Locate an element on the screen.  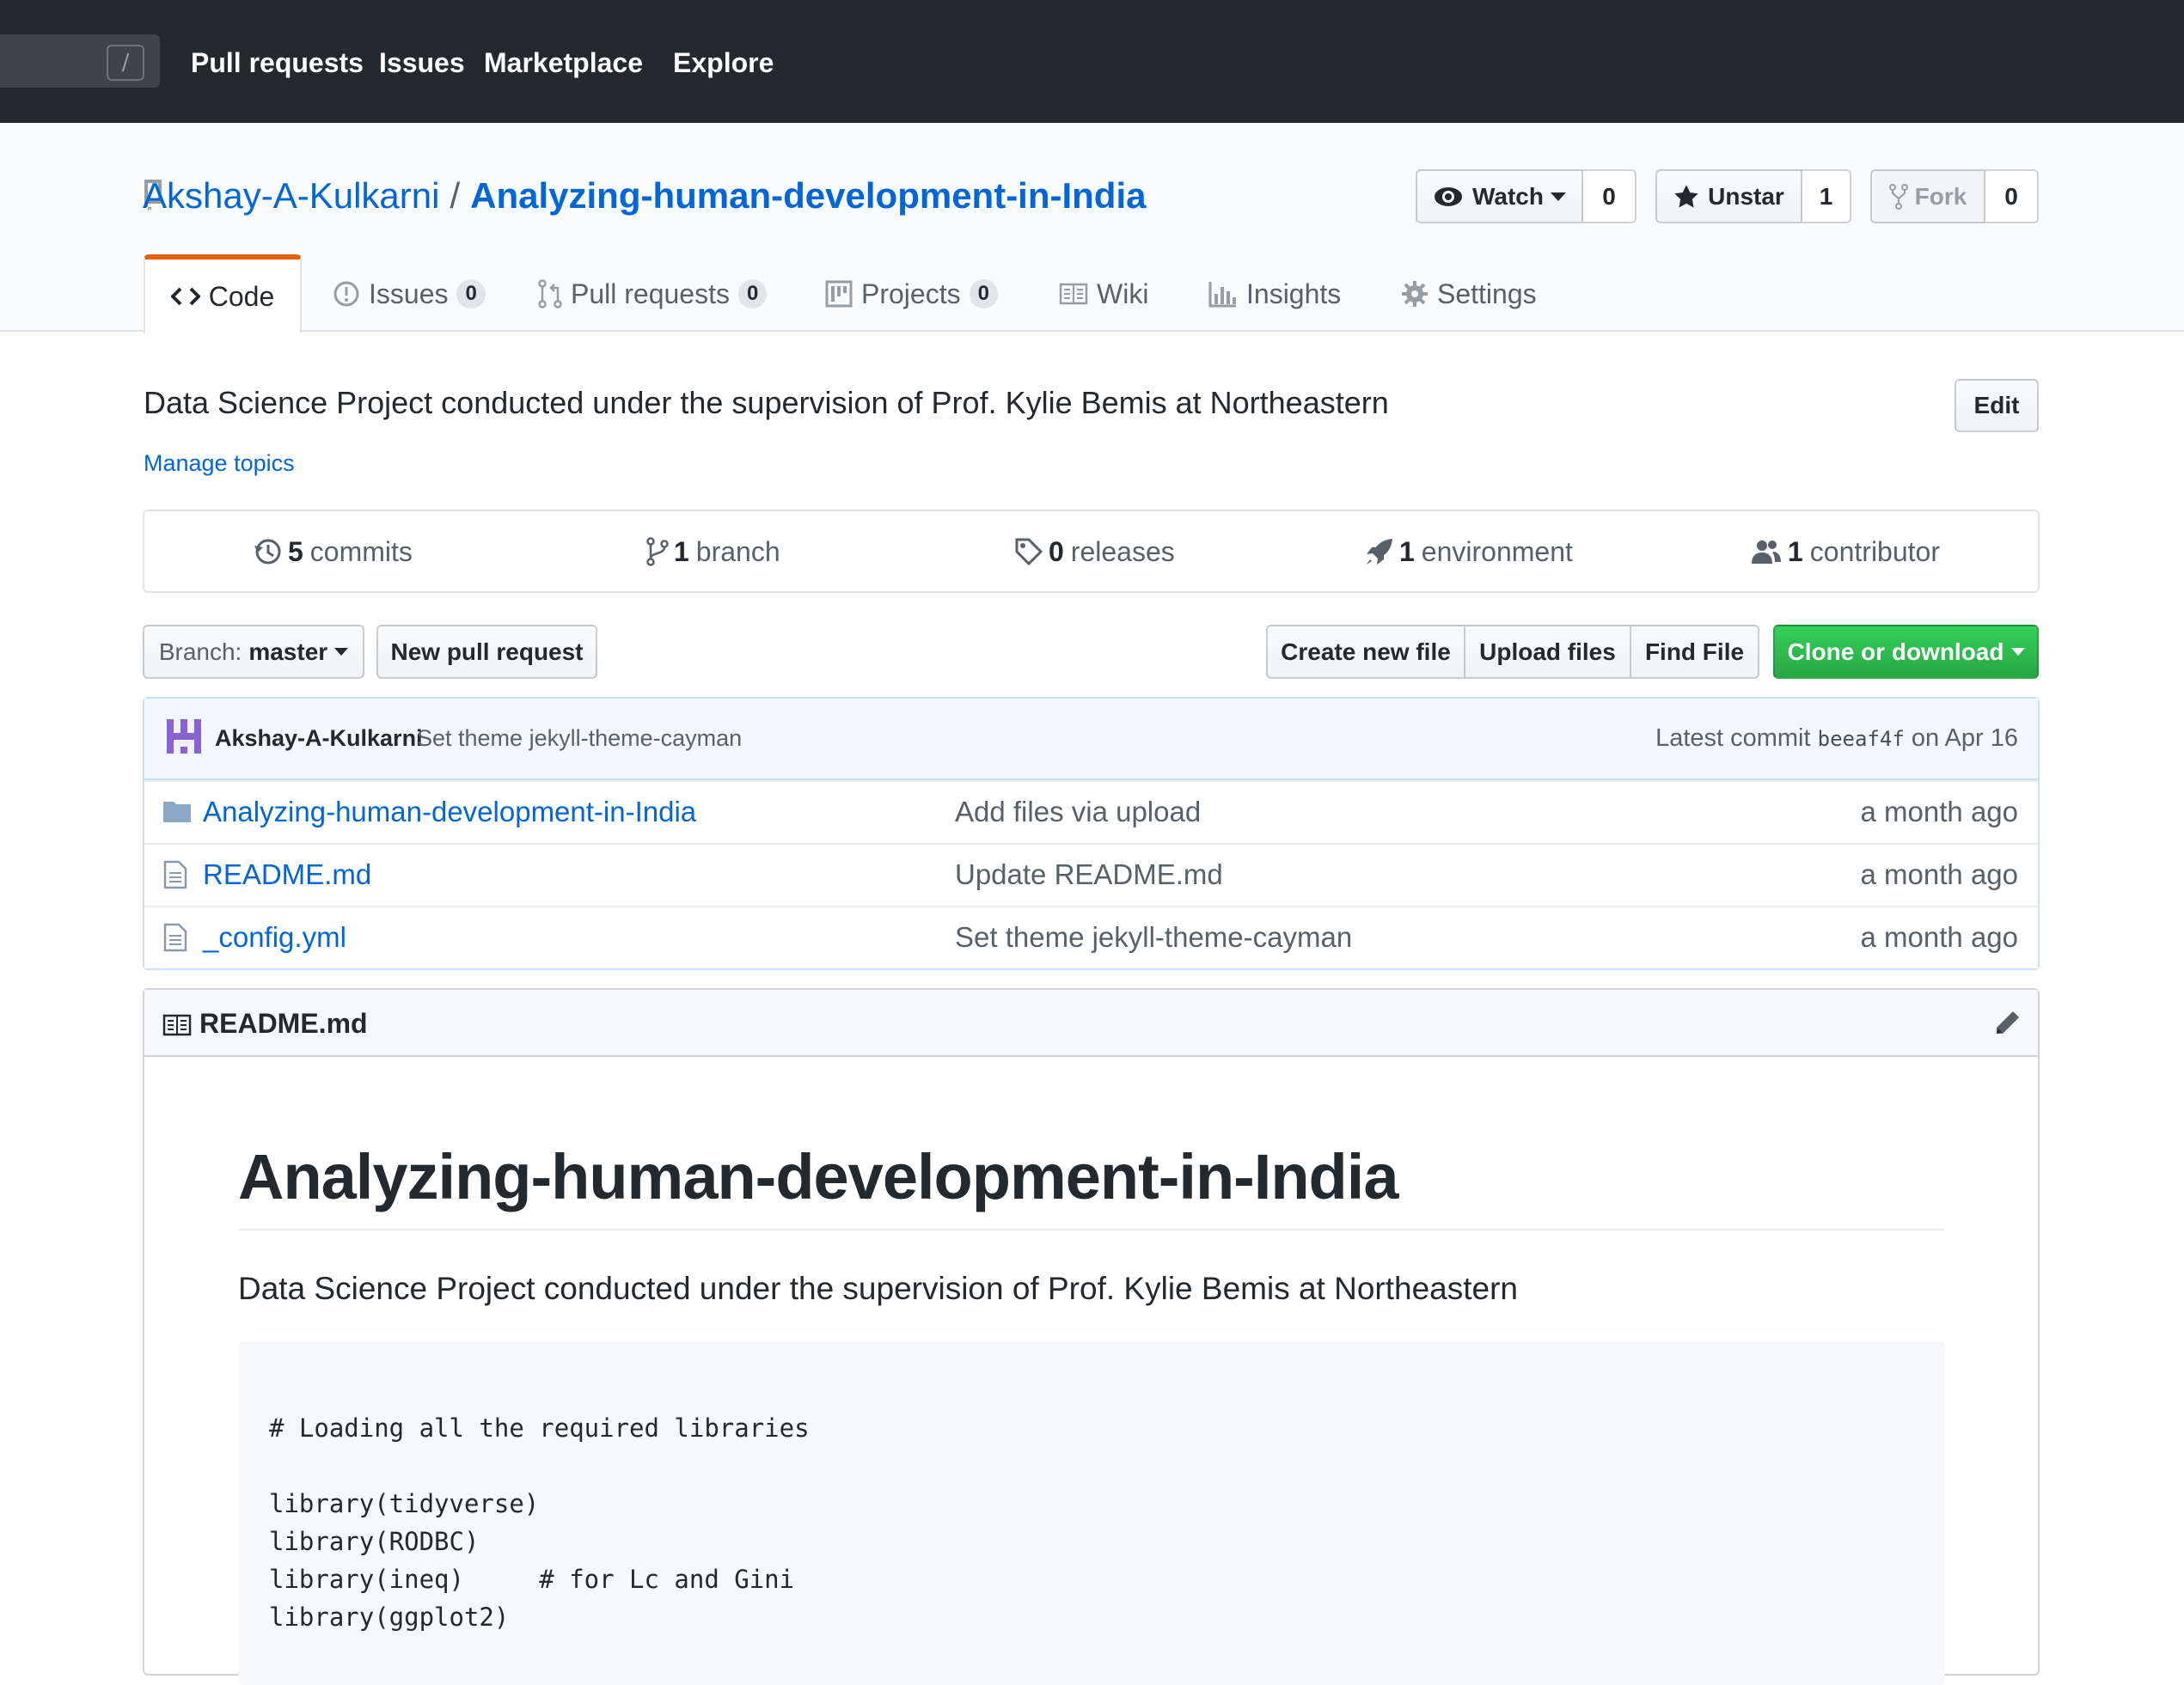
watch-button: Watch is located at coordinates (1500, 196).